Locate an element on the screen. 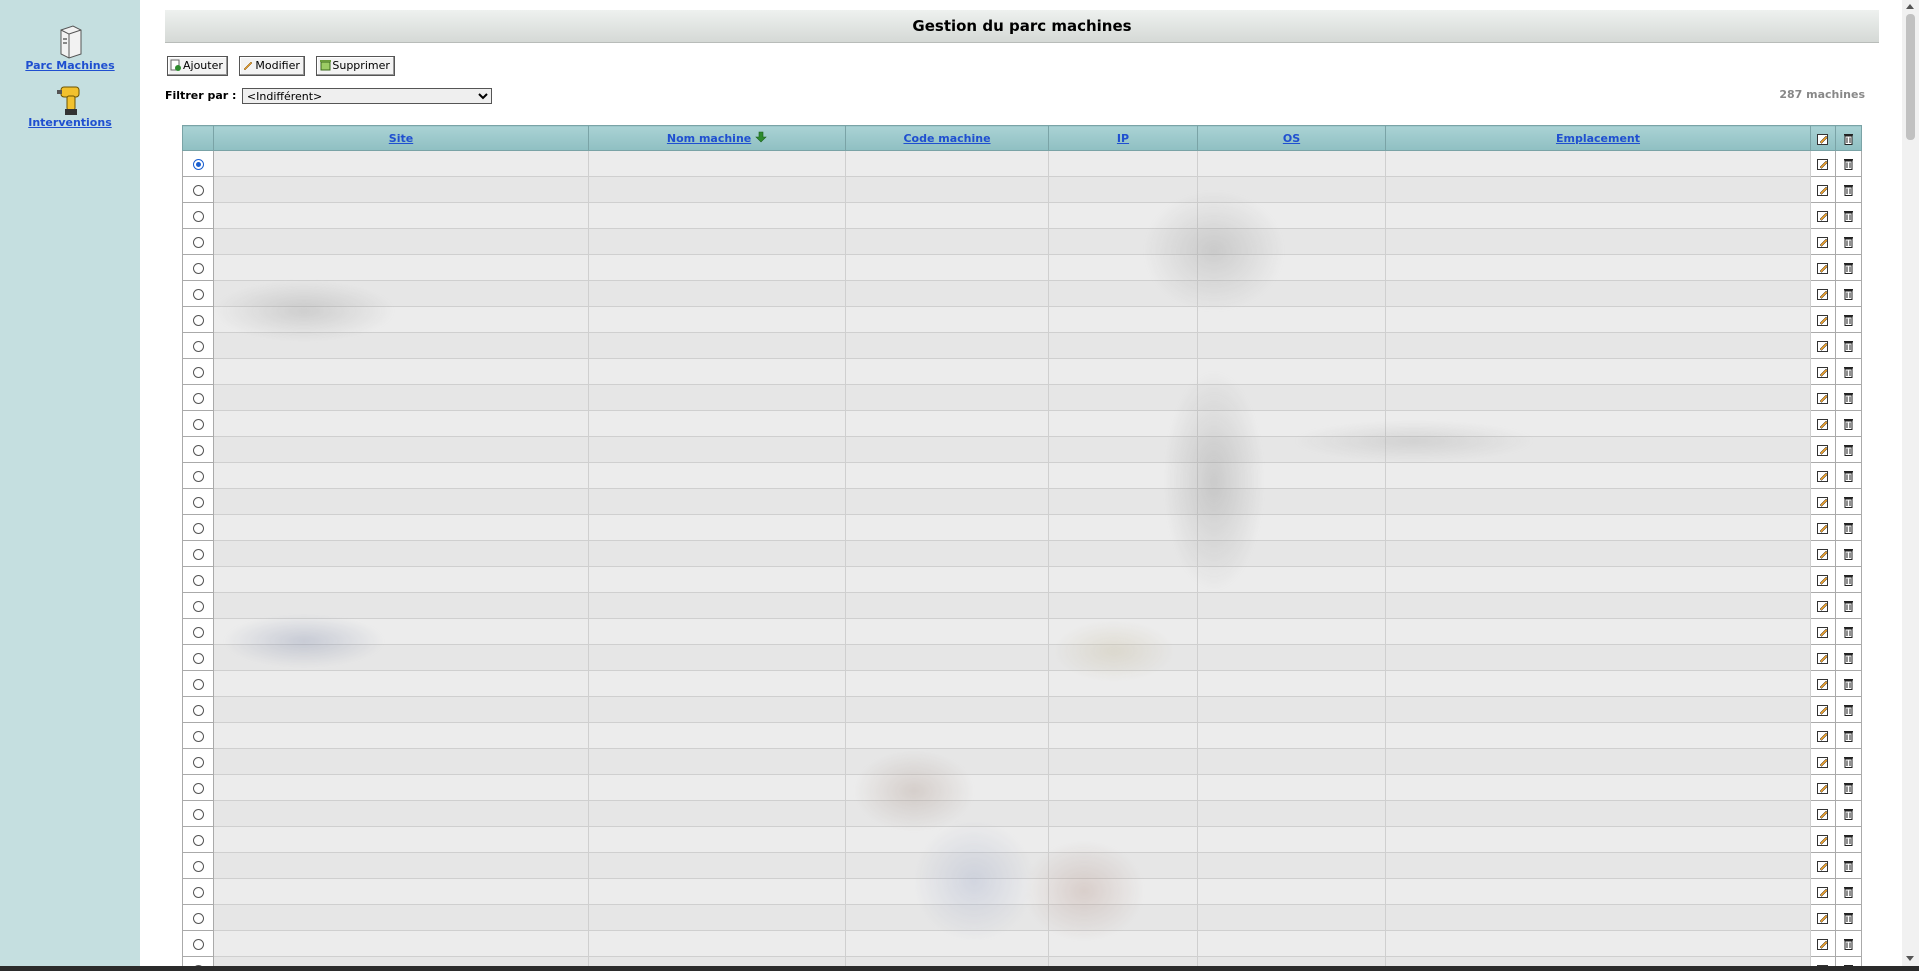 The width and height of the screenshot is (1919, 971). sidebar-item-parc-machines: Parc Machines is located at coordinates (70, 48).